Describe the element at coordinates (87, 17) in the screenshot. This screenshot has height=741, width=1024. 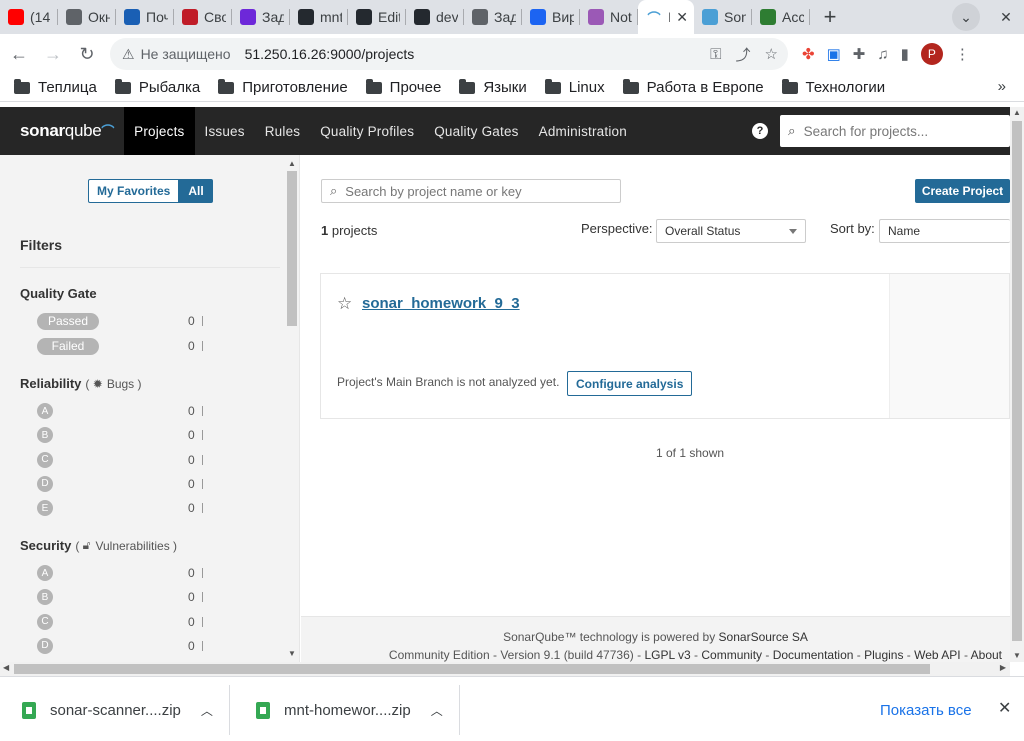
I see `browser-tab: Окно` at that location.